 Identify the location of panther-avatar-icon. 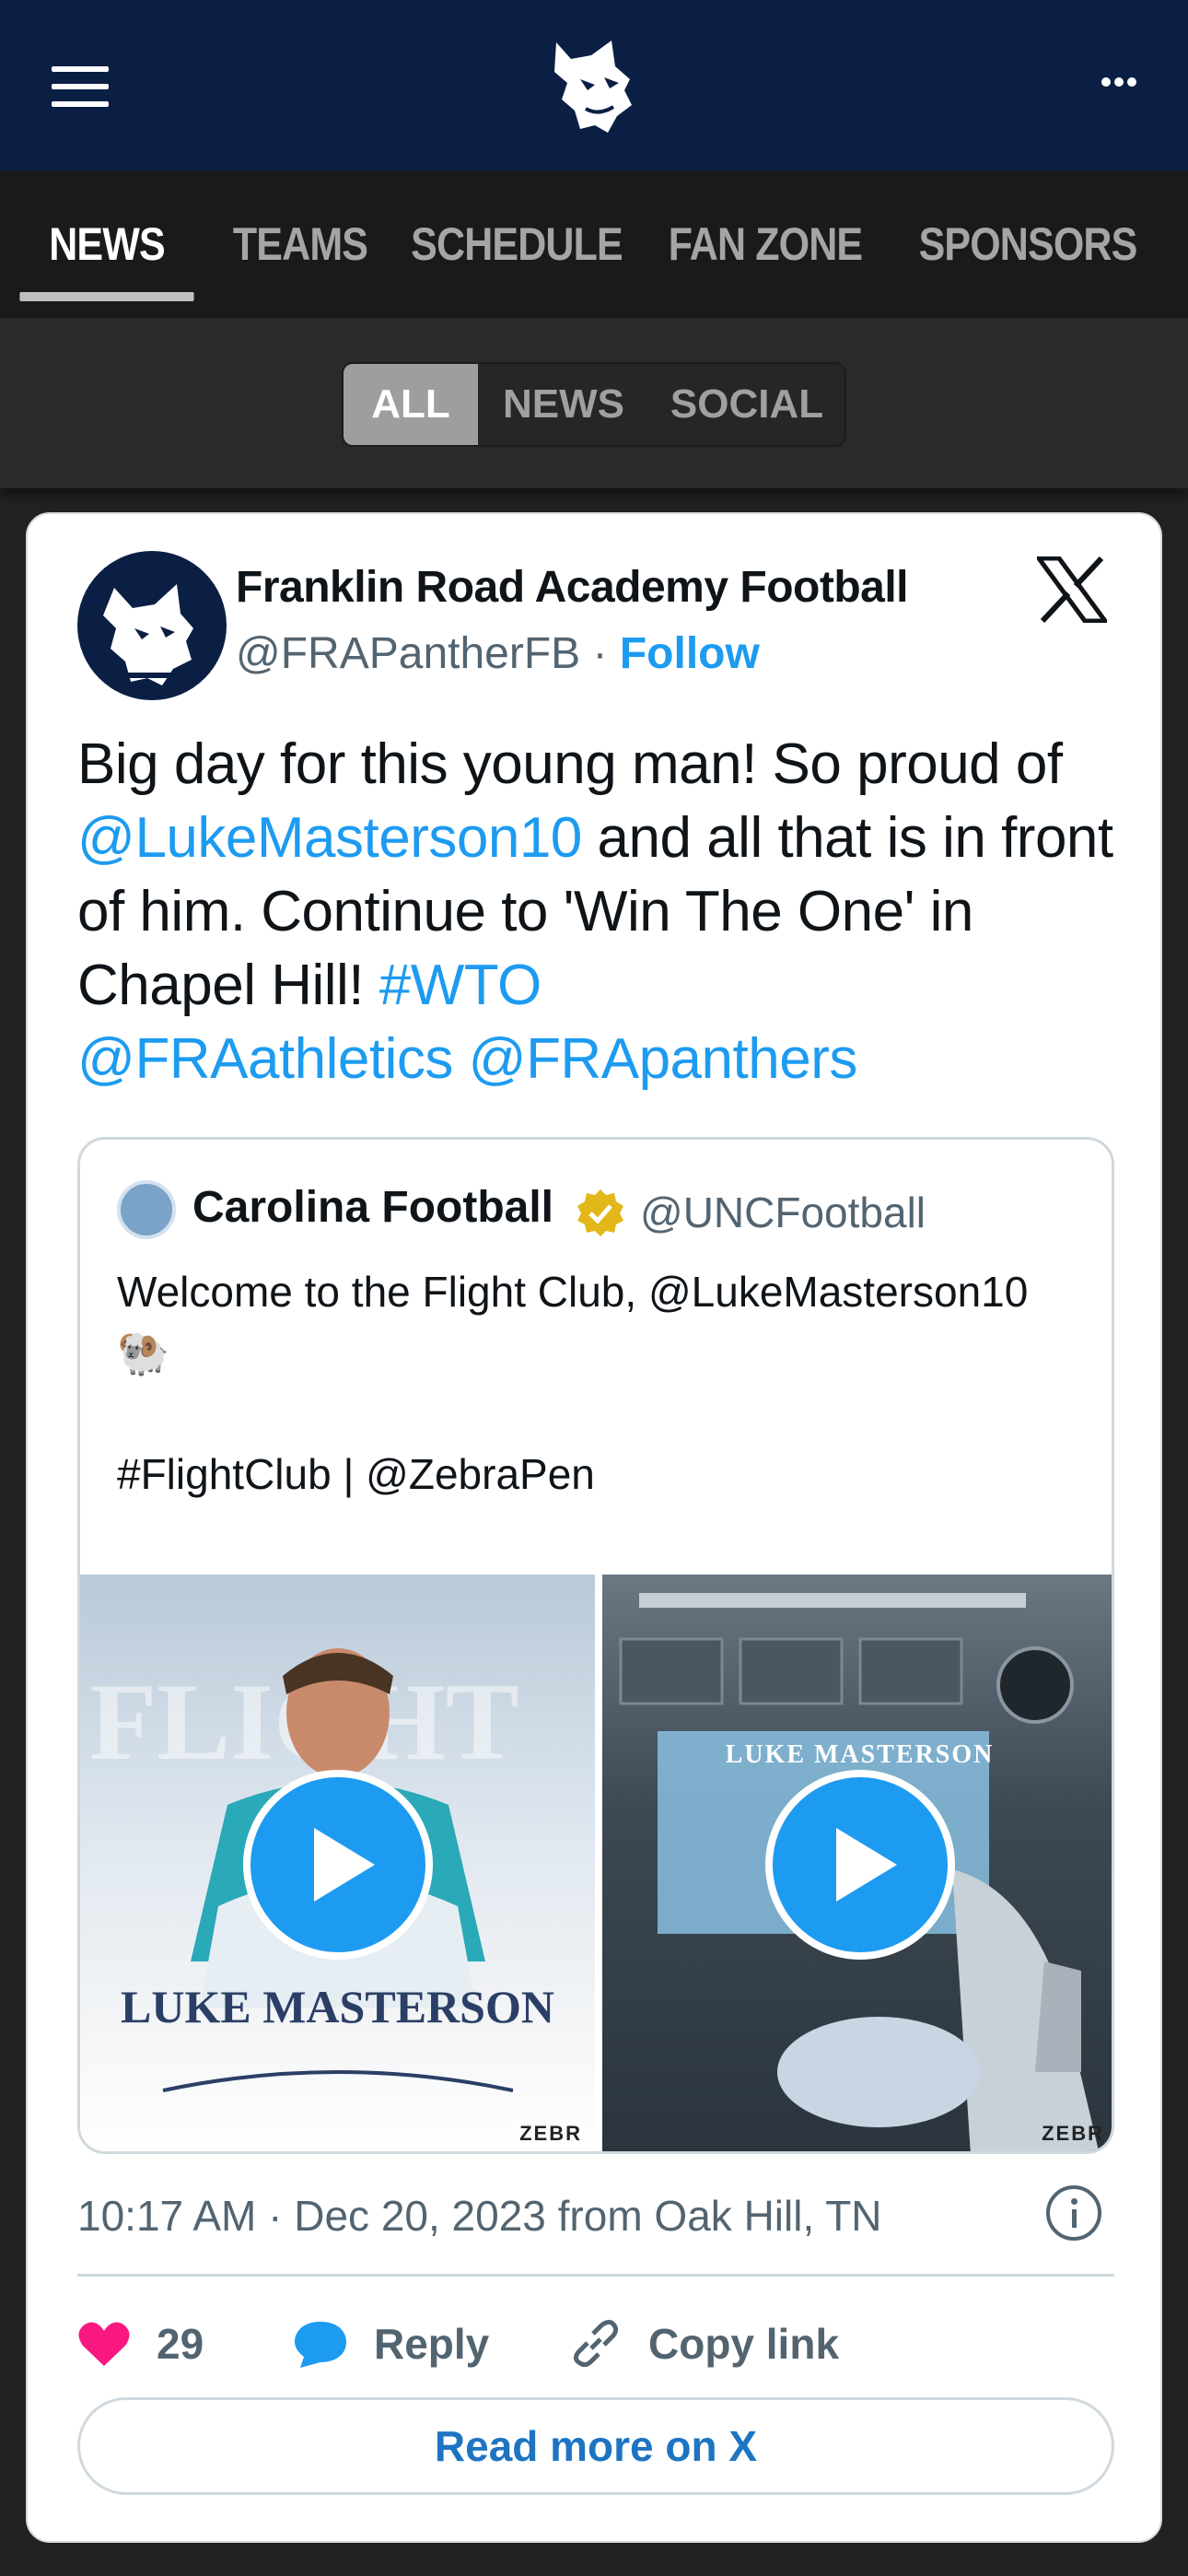
(148, 634).